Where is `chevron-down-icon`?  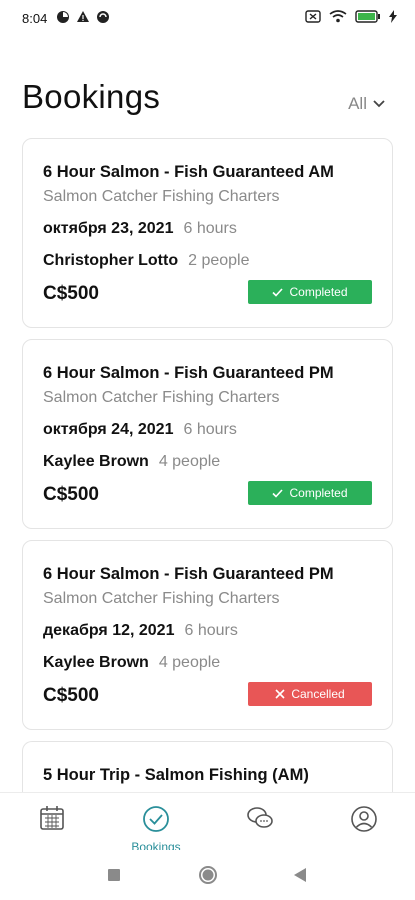
chevron-down-icon is located at coordinates (379, 104).